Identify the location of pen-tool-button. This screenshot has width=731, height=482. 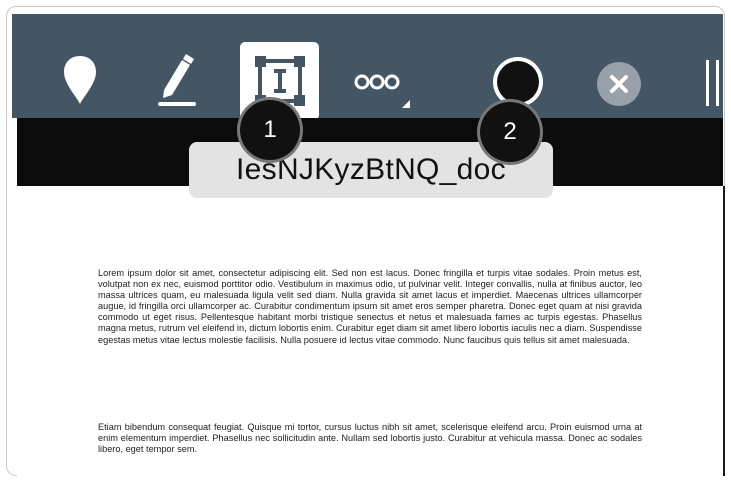
(177, 80).